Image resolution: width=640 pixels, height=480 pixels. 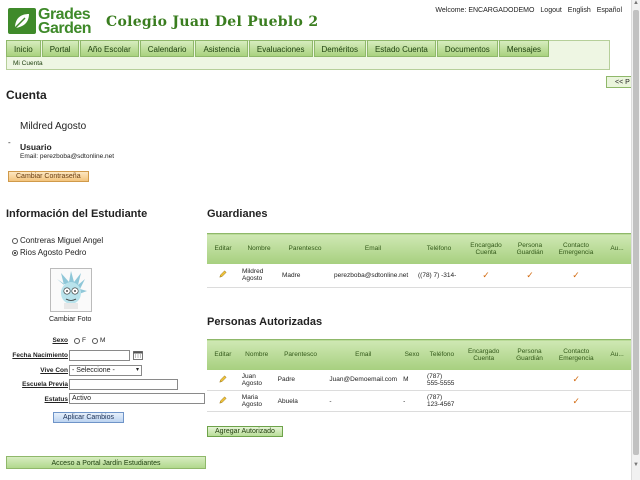 I want to click on col-nombre: Nombre, so click(x=256, y=354).